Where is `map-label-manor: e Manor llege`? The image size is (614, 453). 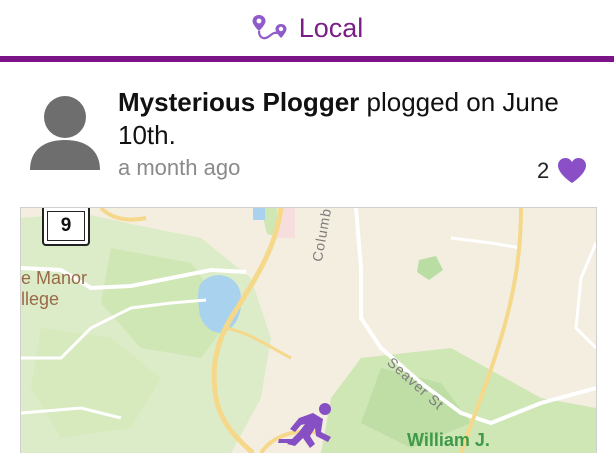
map-label-manor: e Manor llege is located at coordinates (54, 289).